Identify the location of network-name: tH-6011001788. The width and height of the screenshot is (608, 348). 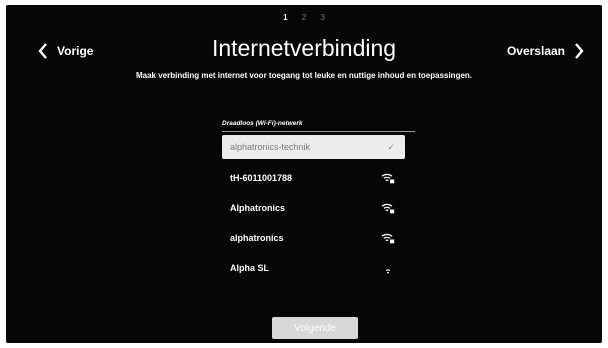
(261, 178).